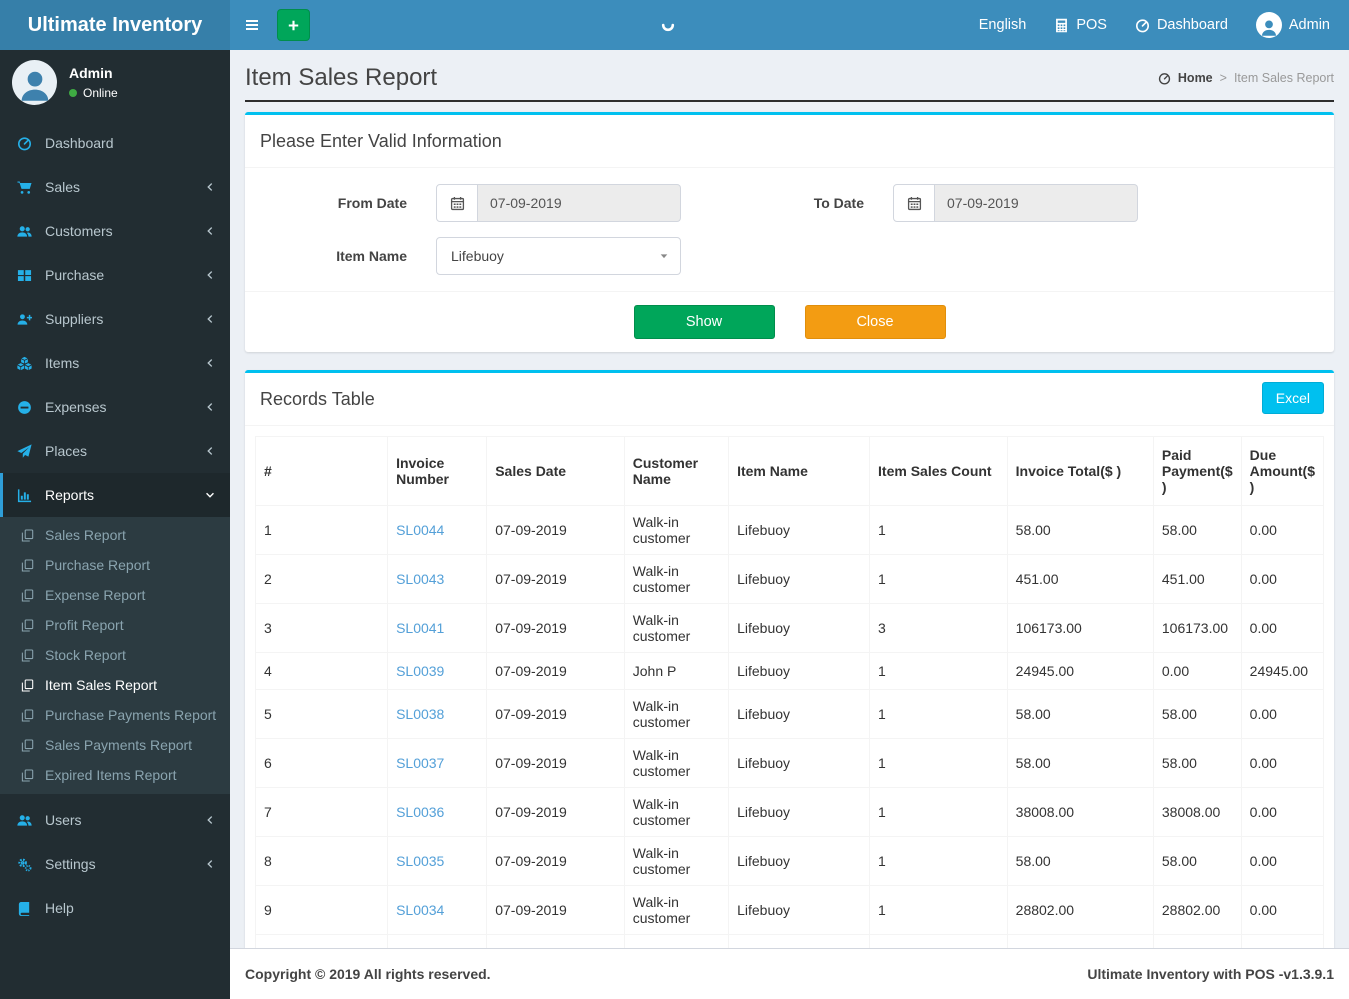  Describe the element at coordinates (321, 861) in the screenshot. I see `row-index: 8` at that location.